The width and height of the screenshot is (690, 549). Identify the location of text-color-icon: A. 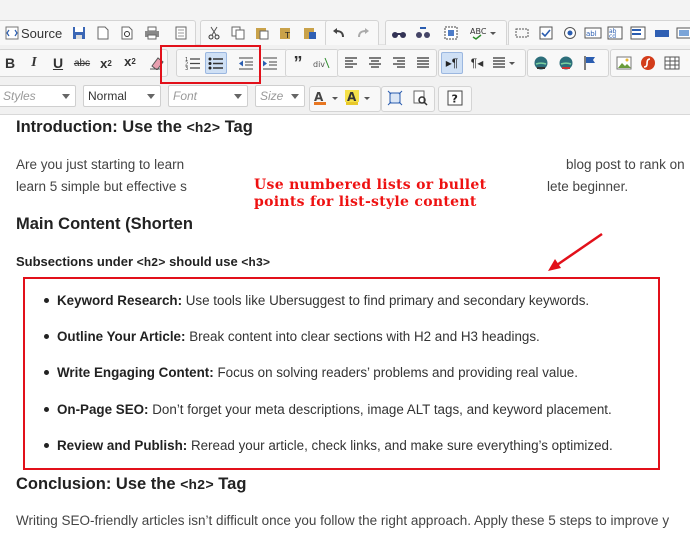
(327, 98).